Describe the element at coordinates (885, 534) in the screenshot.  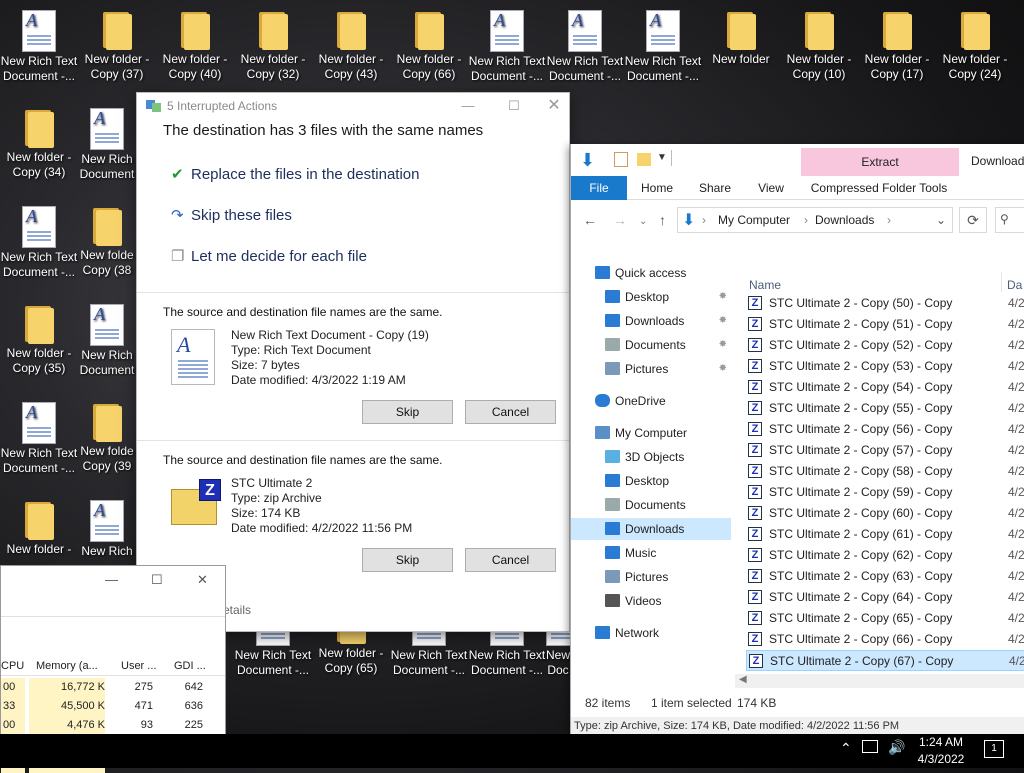
I see `file-row: Z STC Ultimate 2 - Copy (61) - Copy 4/2` at that location.